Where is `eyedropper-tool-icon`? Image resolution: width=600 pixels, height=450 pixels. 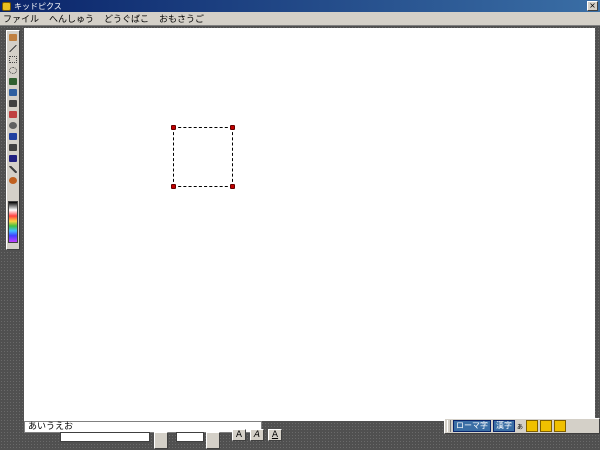
eyedropper-tool-icon is located at coordinates (13, 169).